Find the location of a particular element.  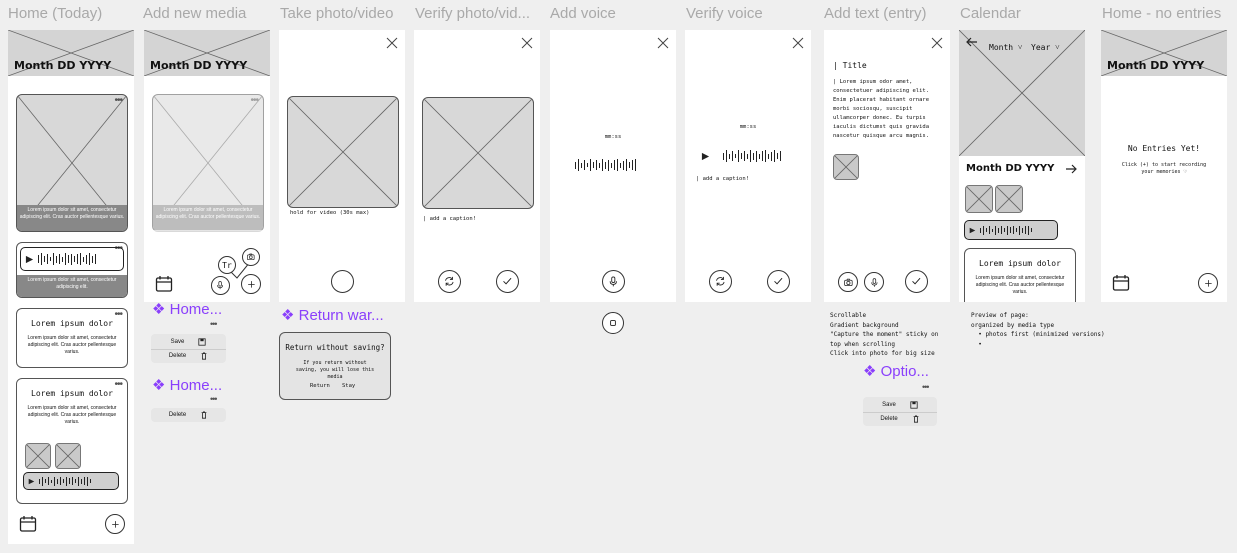

shutter-button is located at coordinates (342, 281).